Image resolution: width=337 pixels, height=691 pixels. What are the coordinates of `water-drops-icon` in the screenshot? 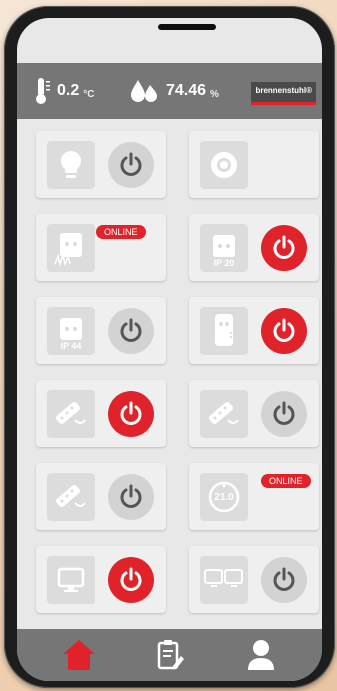 It's located at (144, 91).